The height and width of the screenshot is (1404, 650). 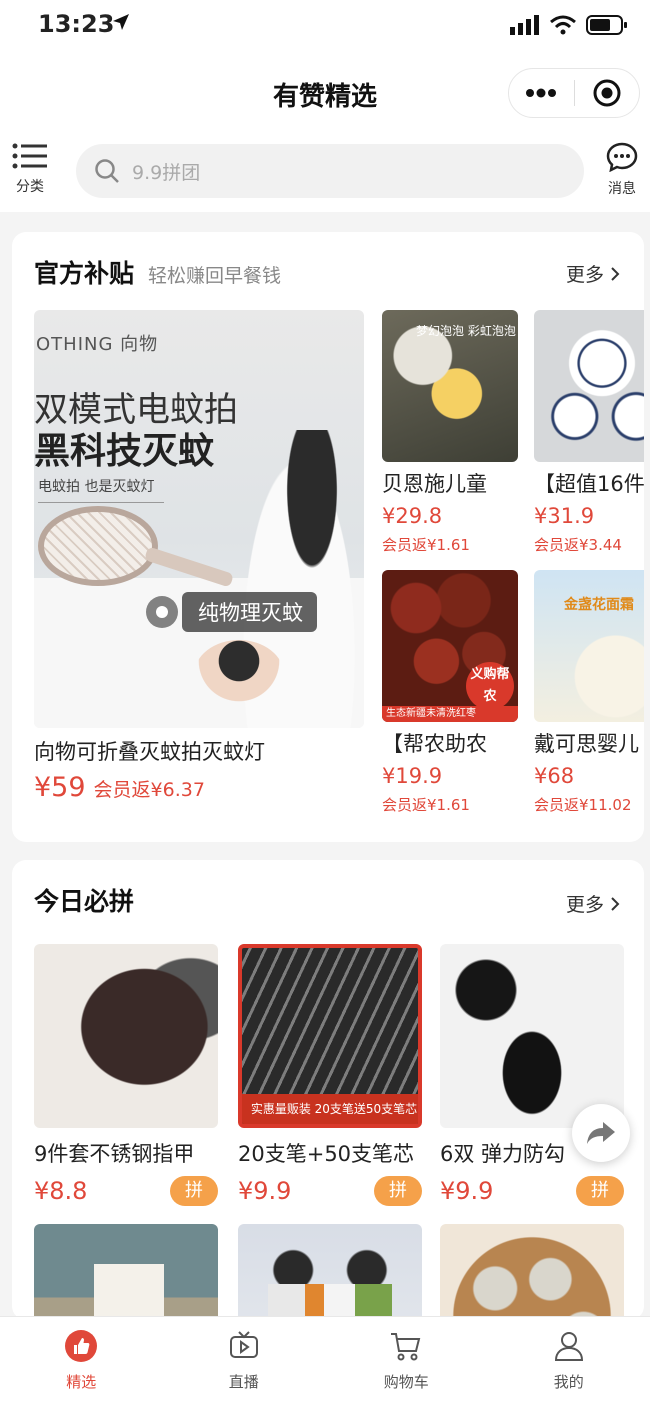 I want to click on tab-label: 我的, so click(x=568, y=1382).